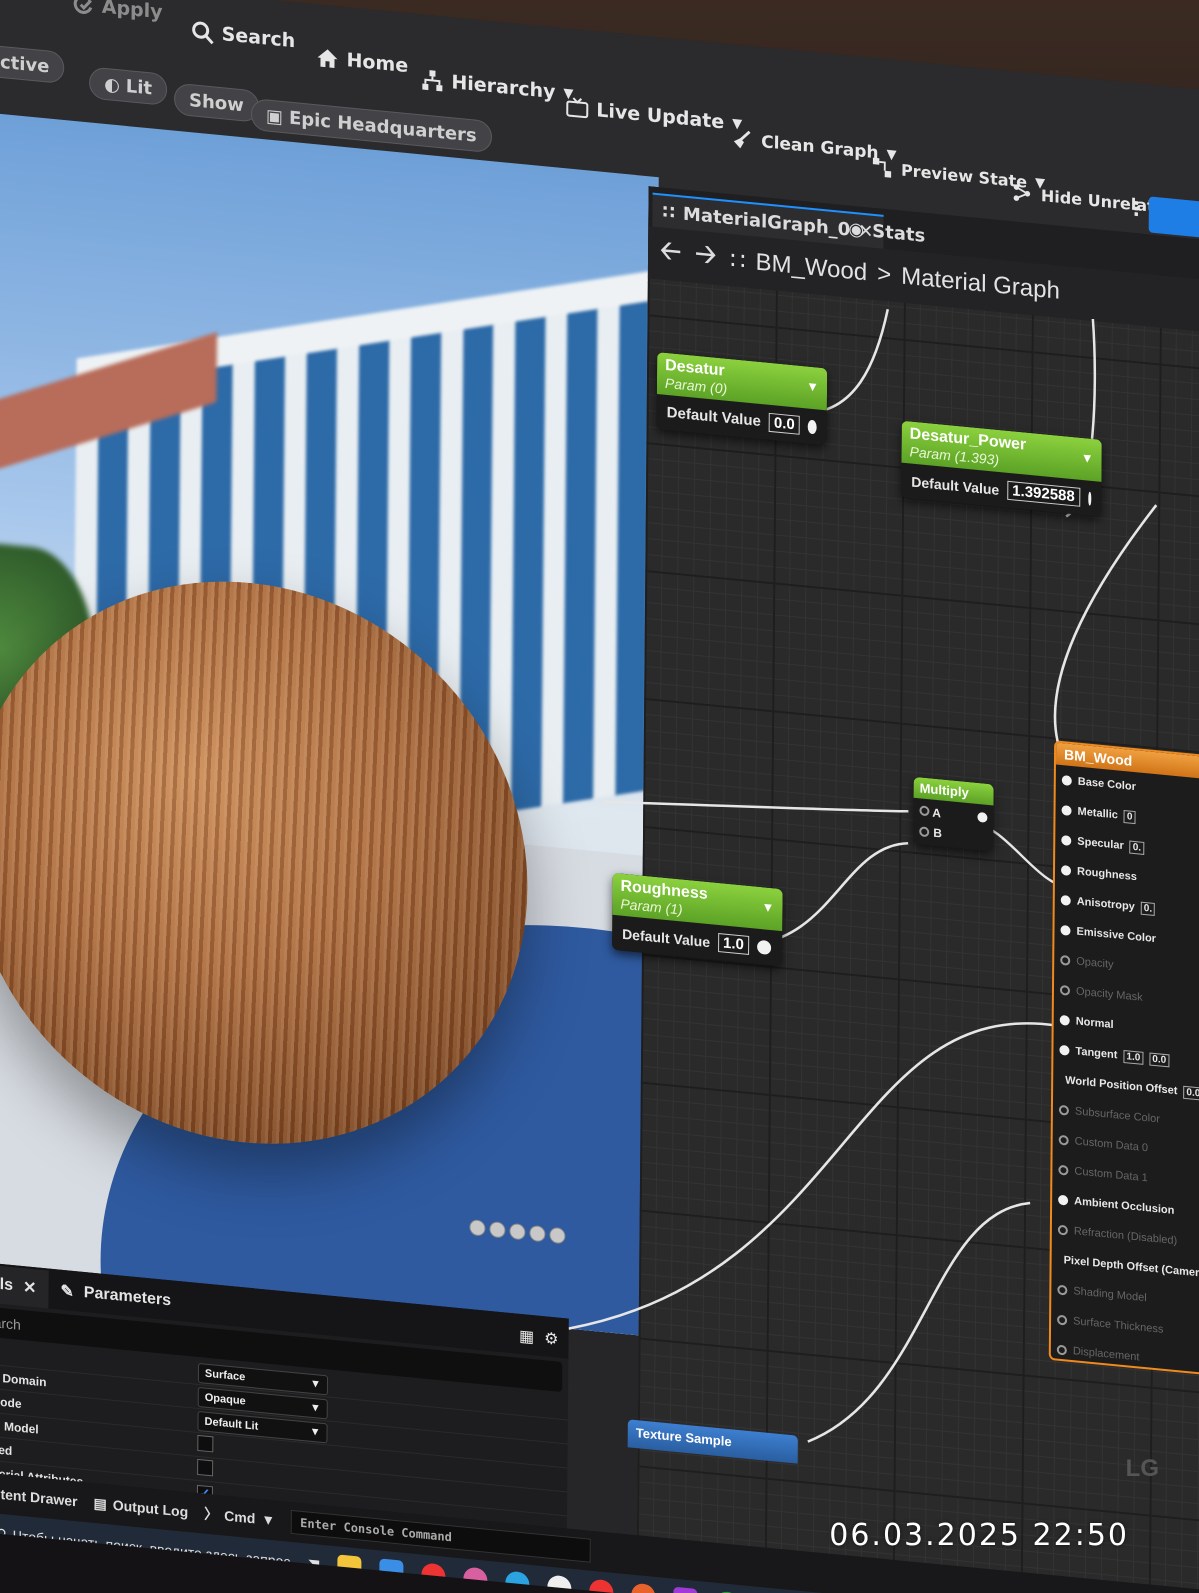  What do you see at coordinates (685, 1589) in the screenshot?
I see `archiver-icon` at bounding box center [685, 1589].